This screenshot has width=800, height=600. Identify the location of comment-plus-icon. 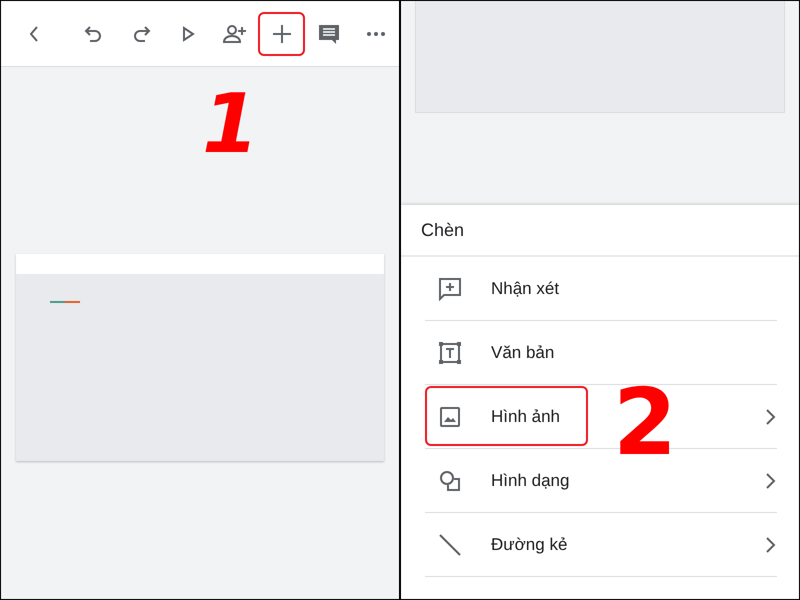
(450, 288).